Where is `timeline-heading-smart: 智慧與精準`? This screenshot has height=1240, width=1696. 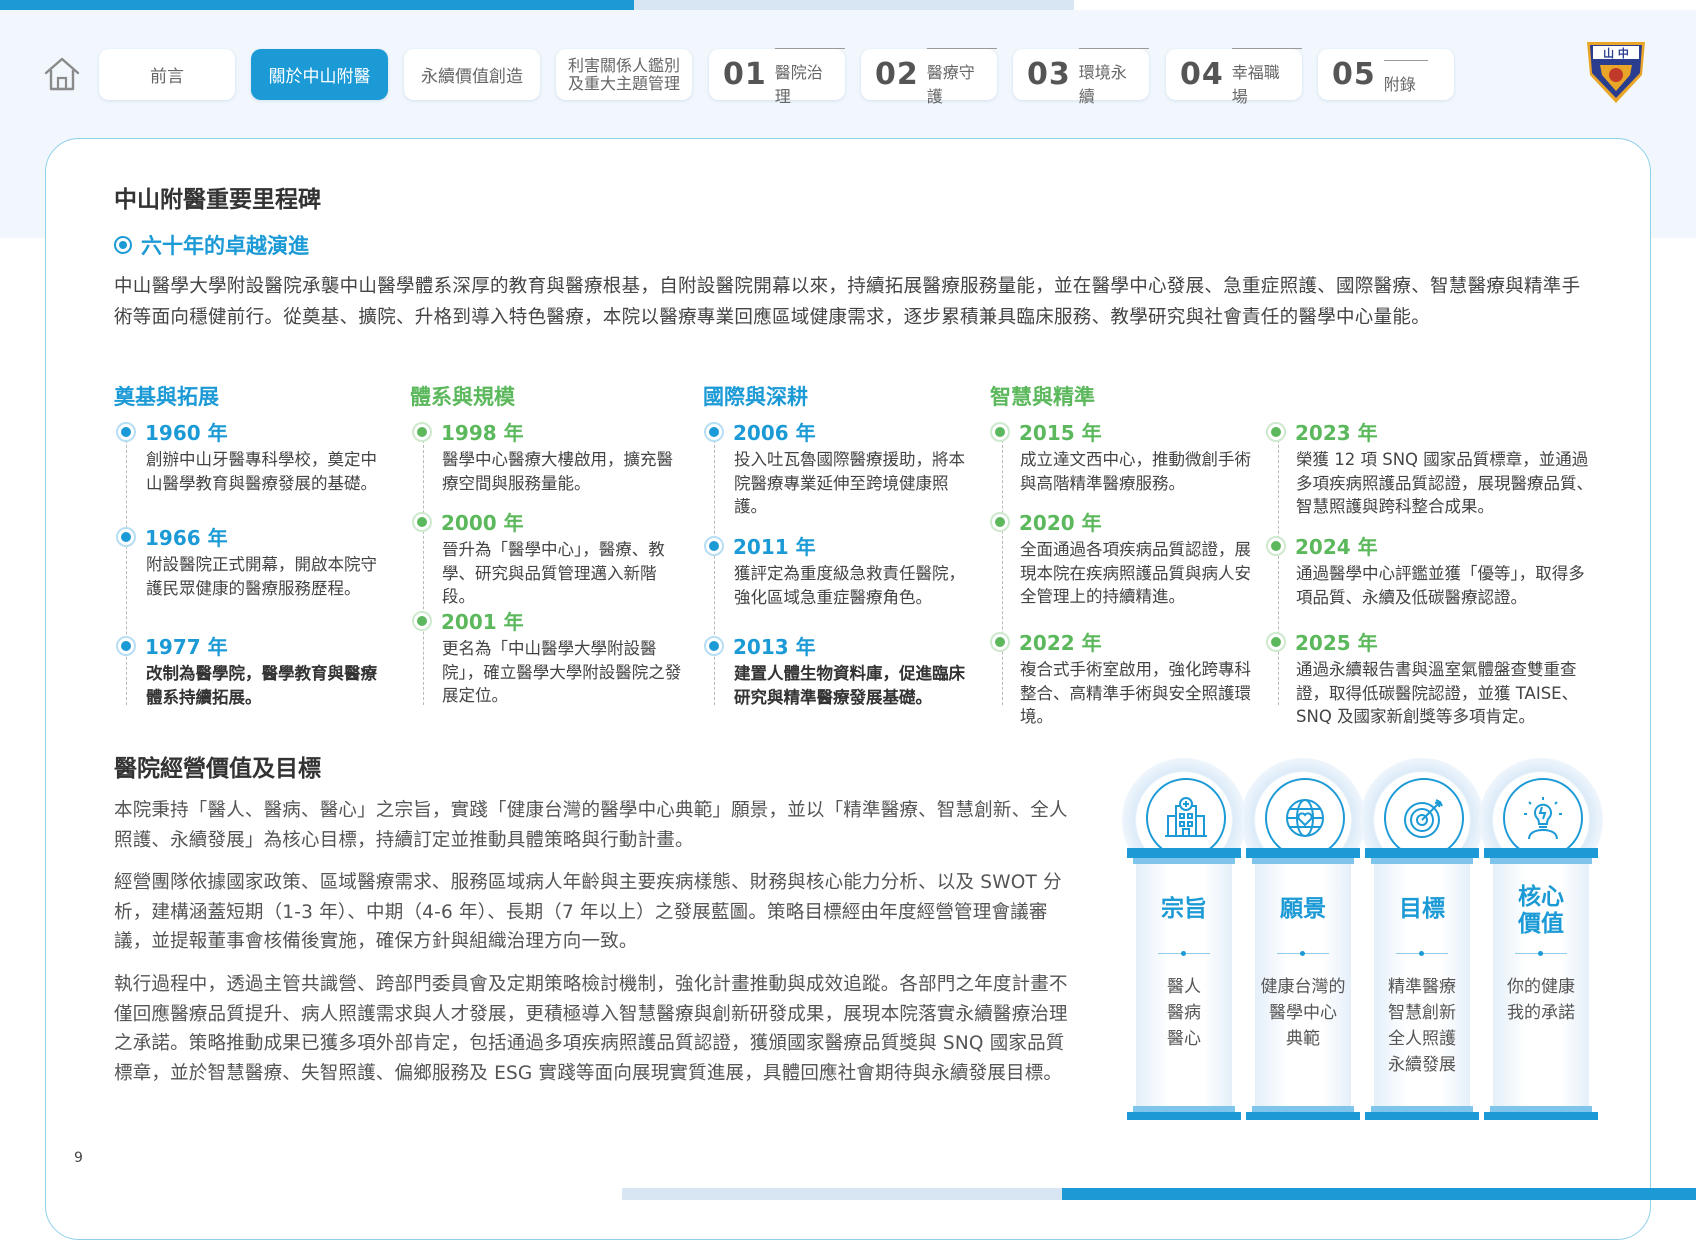
timeline-heading-smart: 智慧與精準 is located at coordinates (1042, 397).